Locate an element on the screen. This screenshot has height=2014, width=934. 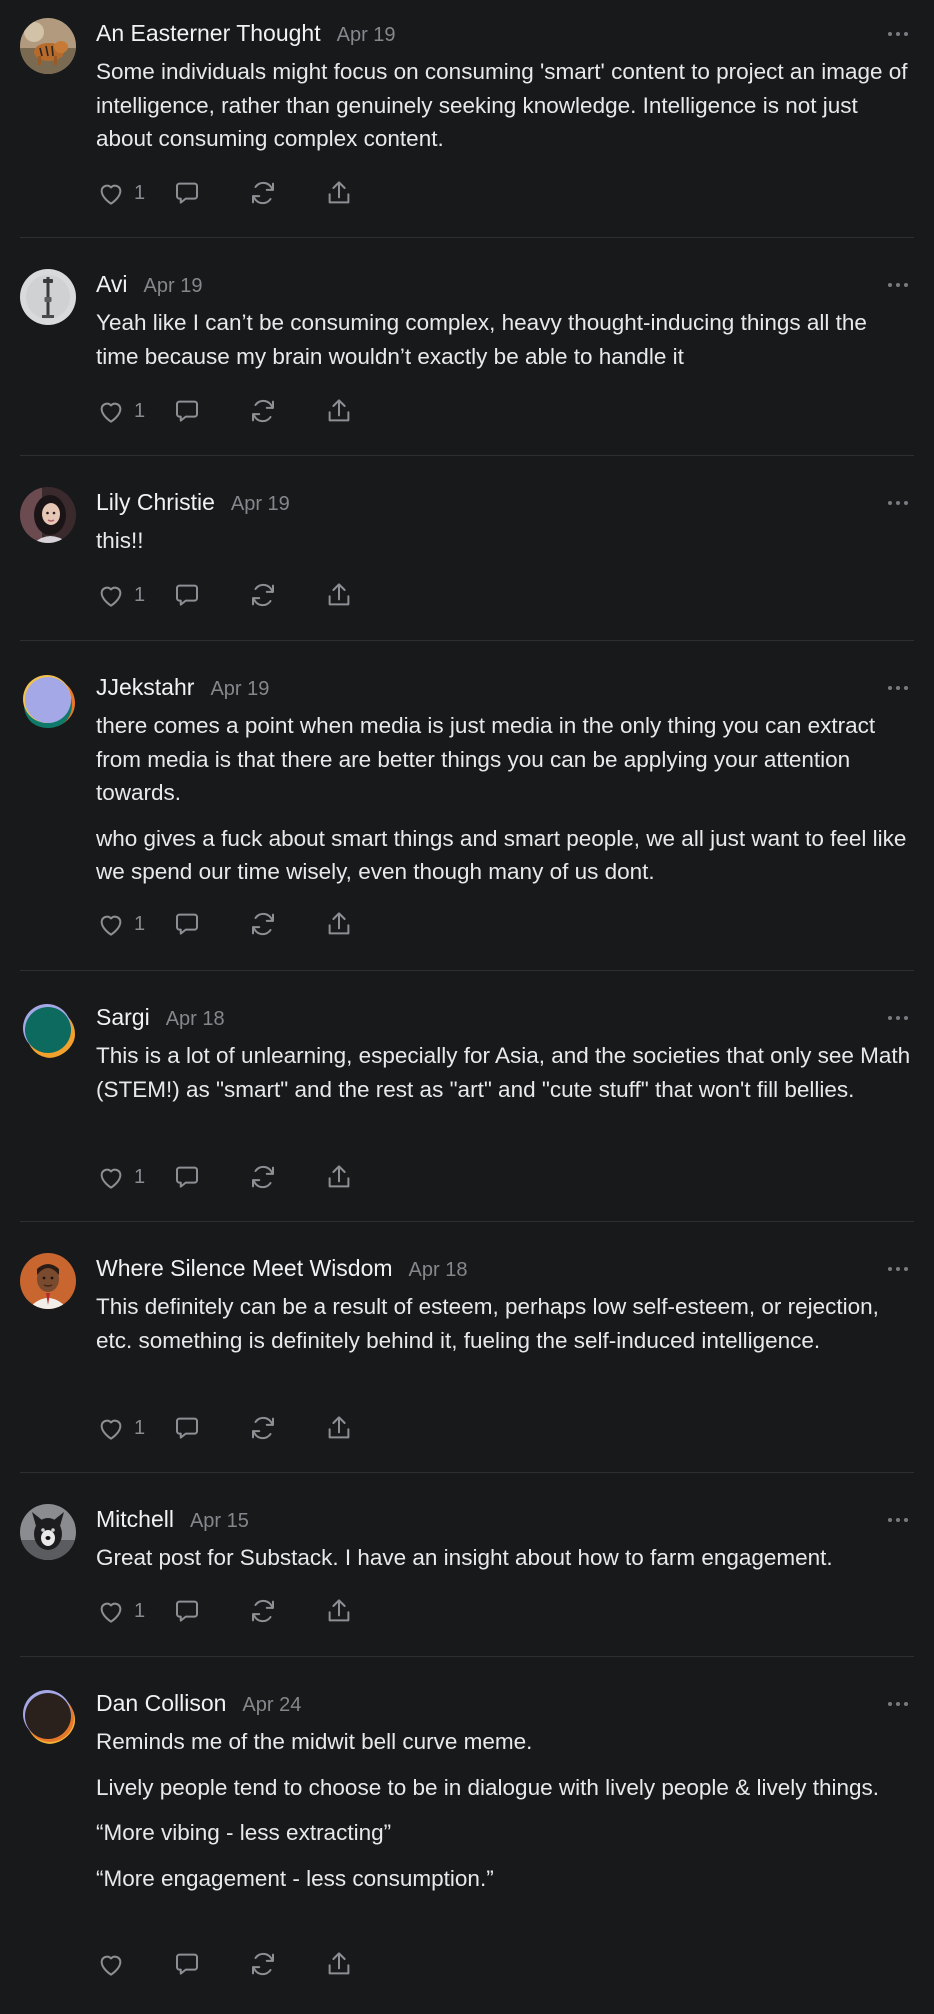
comment-header: Dan Collison Apr 24 is located at coordinates (198, 1704).